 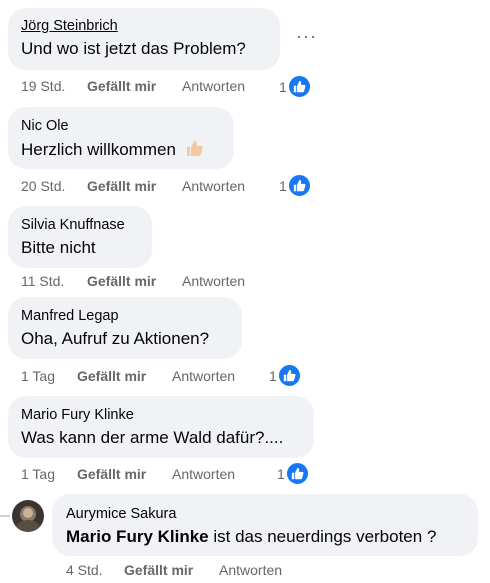 I want to click on comment-text-content: Herzlich willkommen, so click(x=98, y=149).